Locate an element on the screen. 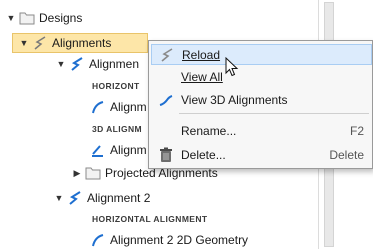 Image resolution: width=373 pixels, height=249 pixels. tree-row-alignment-1: ▼ Alignmen is located at coordinates (98, 64).